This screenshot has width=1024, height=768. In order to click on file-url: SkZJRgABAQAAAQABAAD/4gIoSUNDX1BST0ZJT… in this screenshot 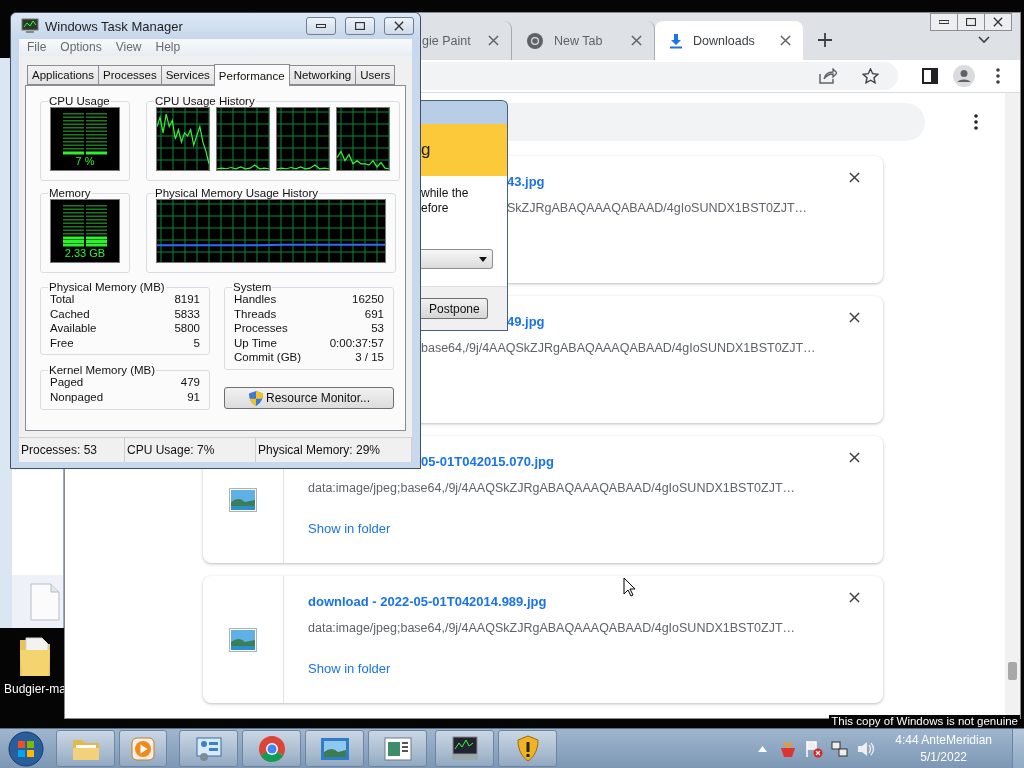, I will do `click(657, 208)`.